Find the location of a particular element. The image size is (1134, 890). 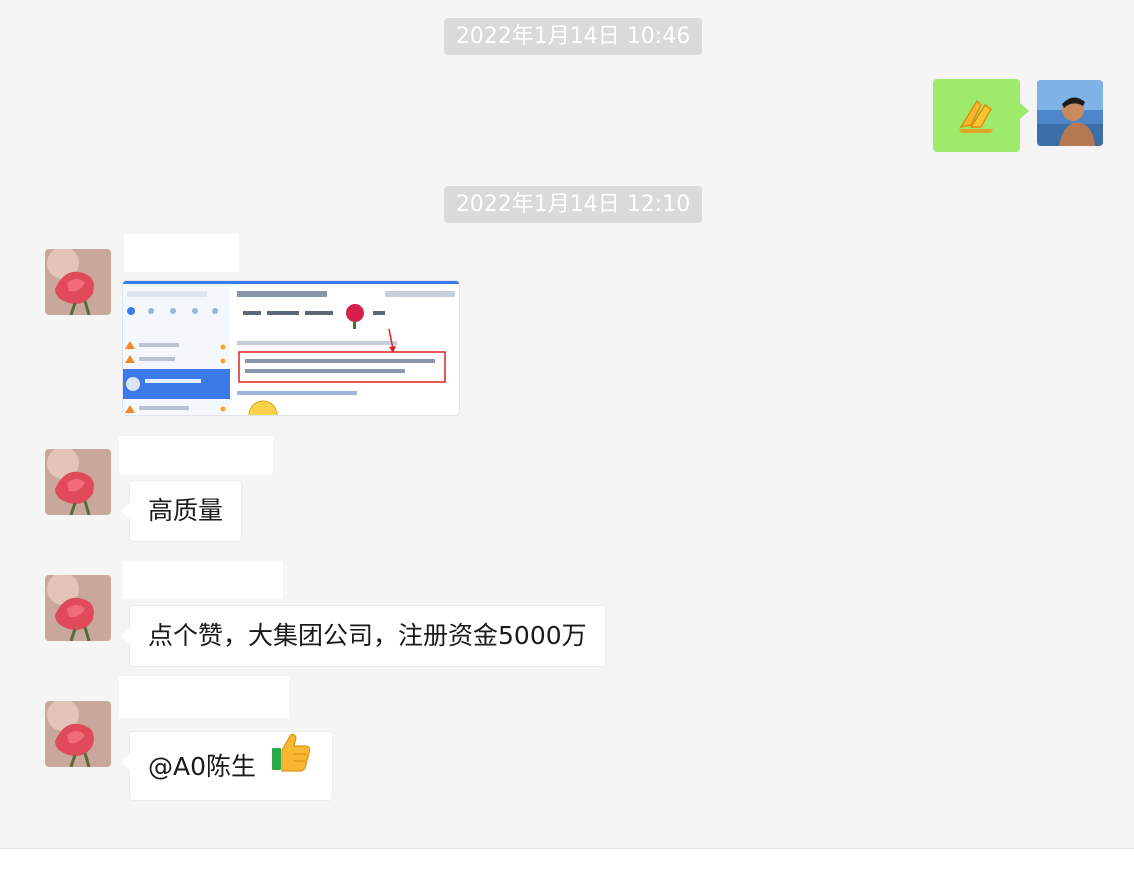

received-message-bubble: @A0陈生 is located at coordinates (227, 765).